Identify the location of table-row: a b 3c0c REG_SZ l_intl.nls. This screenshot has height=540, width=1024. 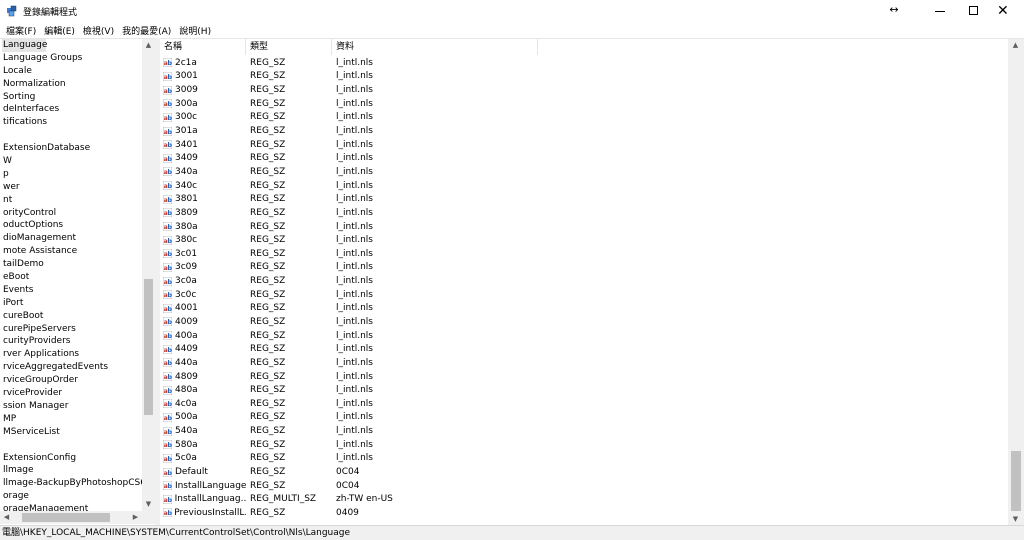
(584, 295).